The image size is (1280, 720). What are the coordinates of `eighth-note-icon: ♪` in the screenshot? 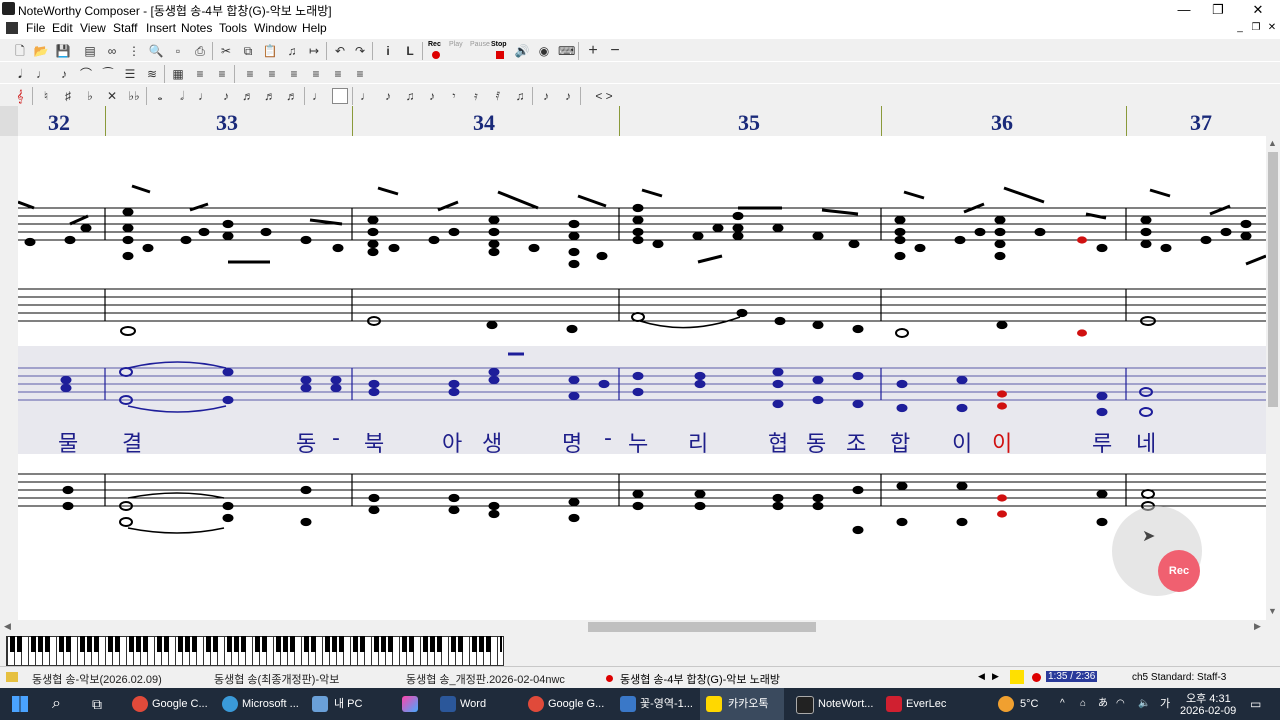 It's located at (226, 96).